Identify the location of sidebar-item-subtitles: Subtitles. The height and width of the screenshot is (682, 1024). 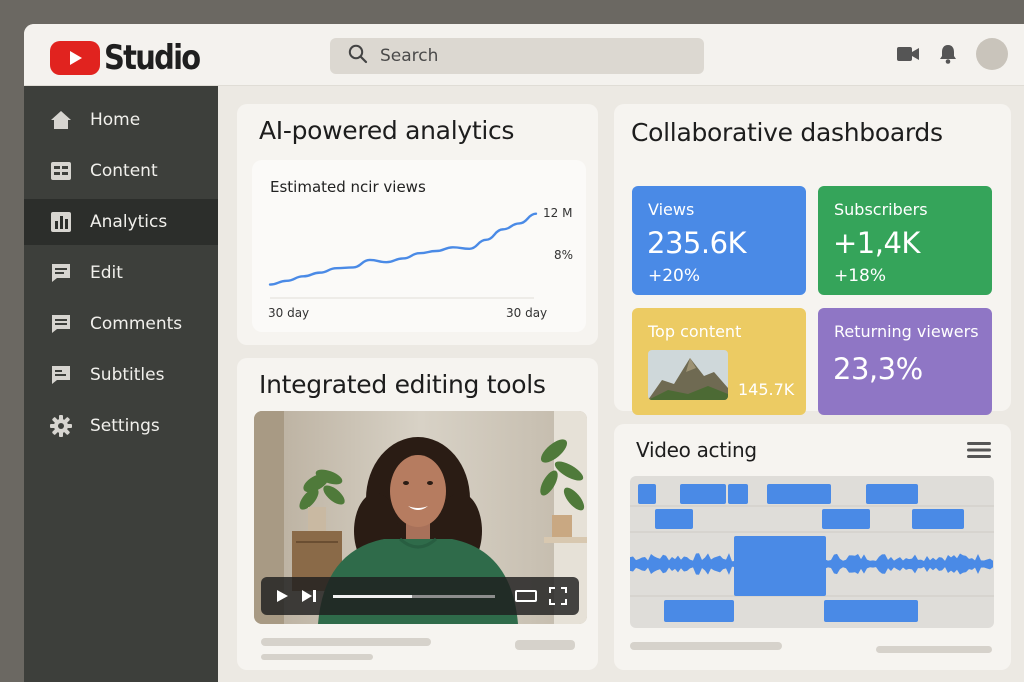
(121, 375).